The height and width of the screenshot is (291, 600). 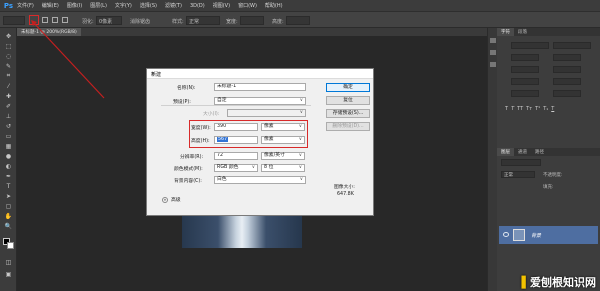 What do you see at coordinates (10, 245) in the screenshot?
I see `background-color-swatch` at bounding box center [10, 245].